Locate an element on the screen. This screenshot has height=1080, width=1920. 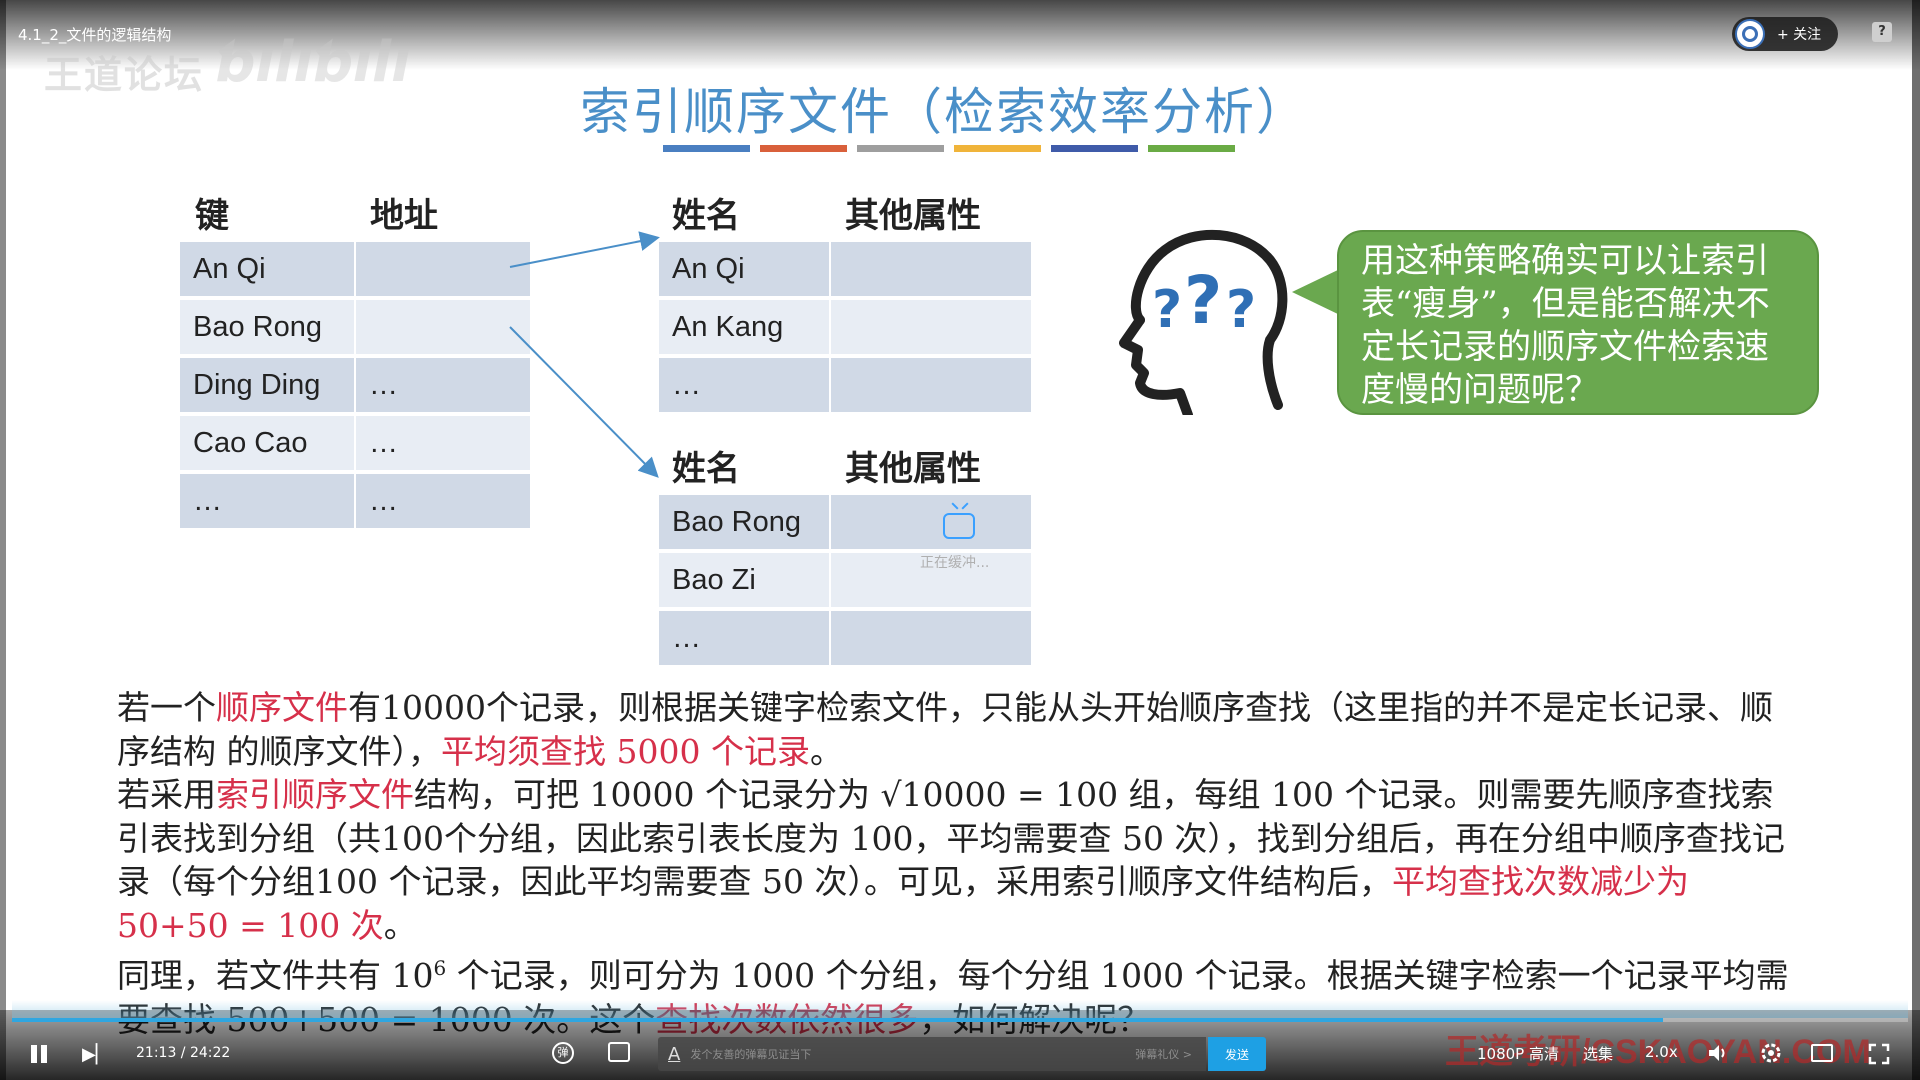
volume-icon is located at coordinates (1718, 1053).